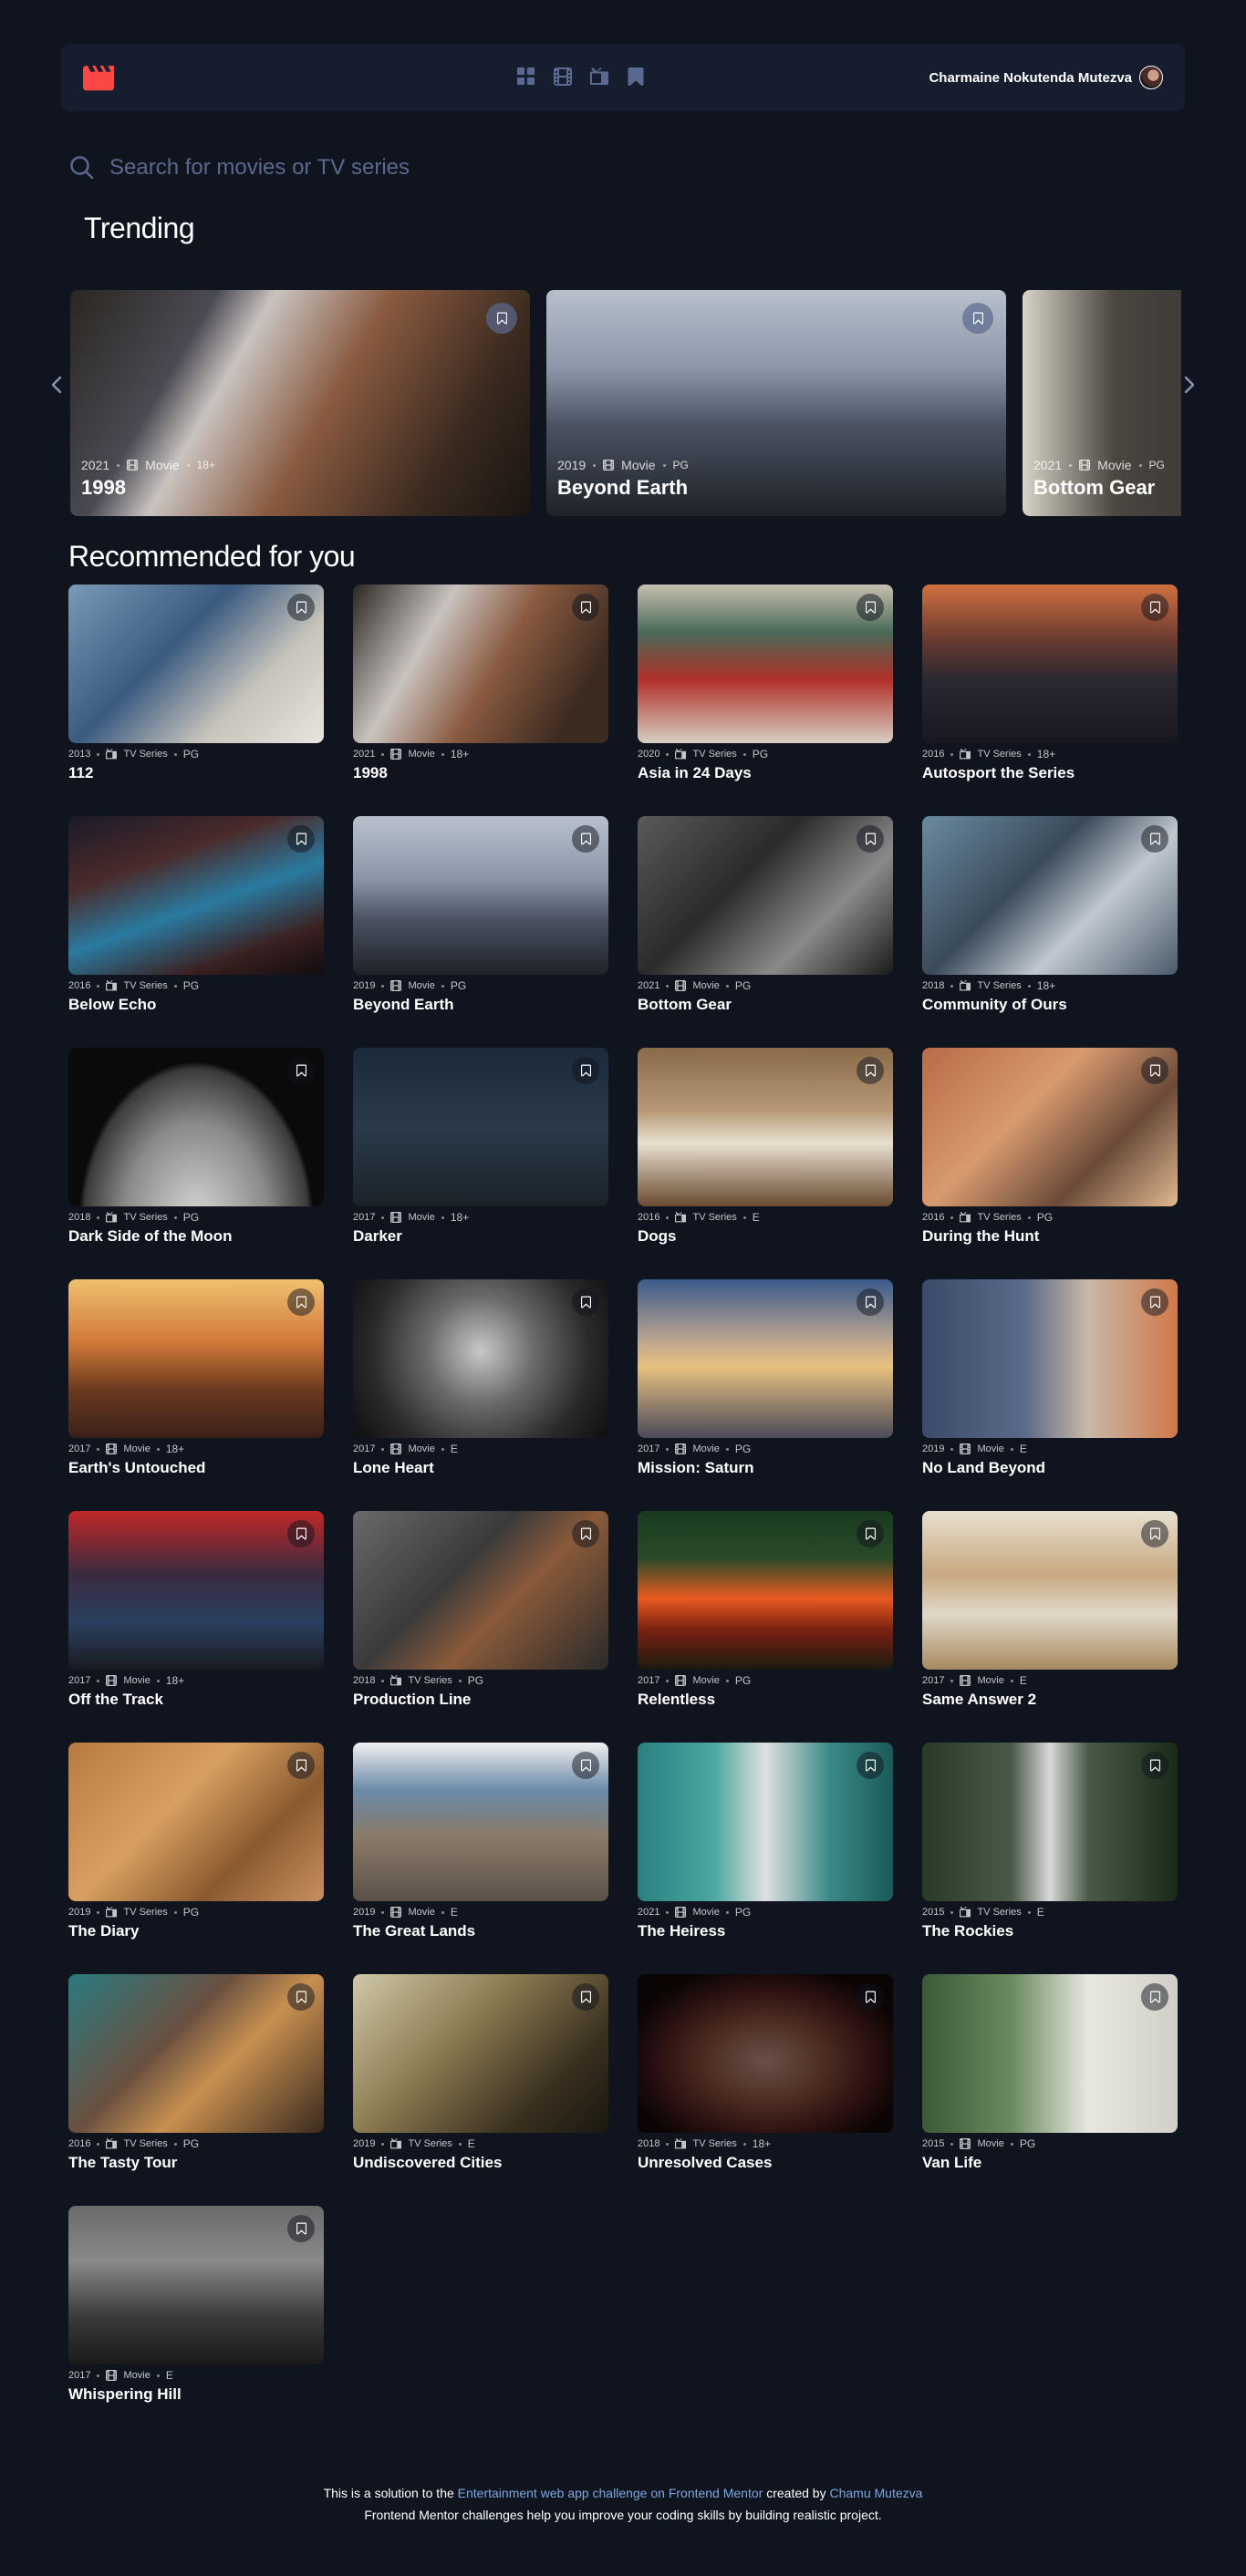 The height and width of the screenshot is (2576, 1246). What do you see at coordinates (636, 76) in the screenshot?
I see `bookmarks-icon` at bounding box center [636, 76].